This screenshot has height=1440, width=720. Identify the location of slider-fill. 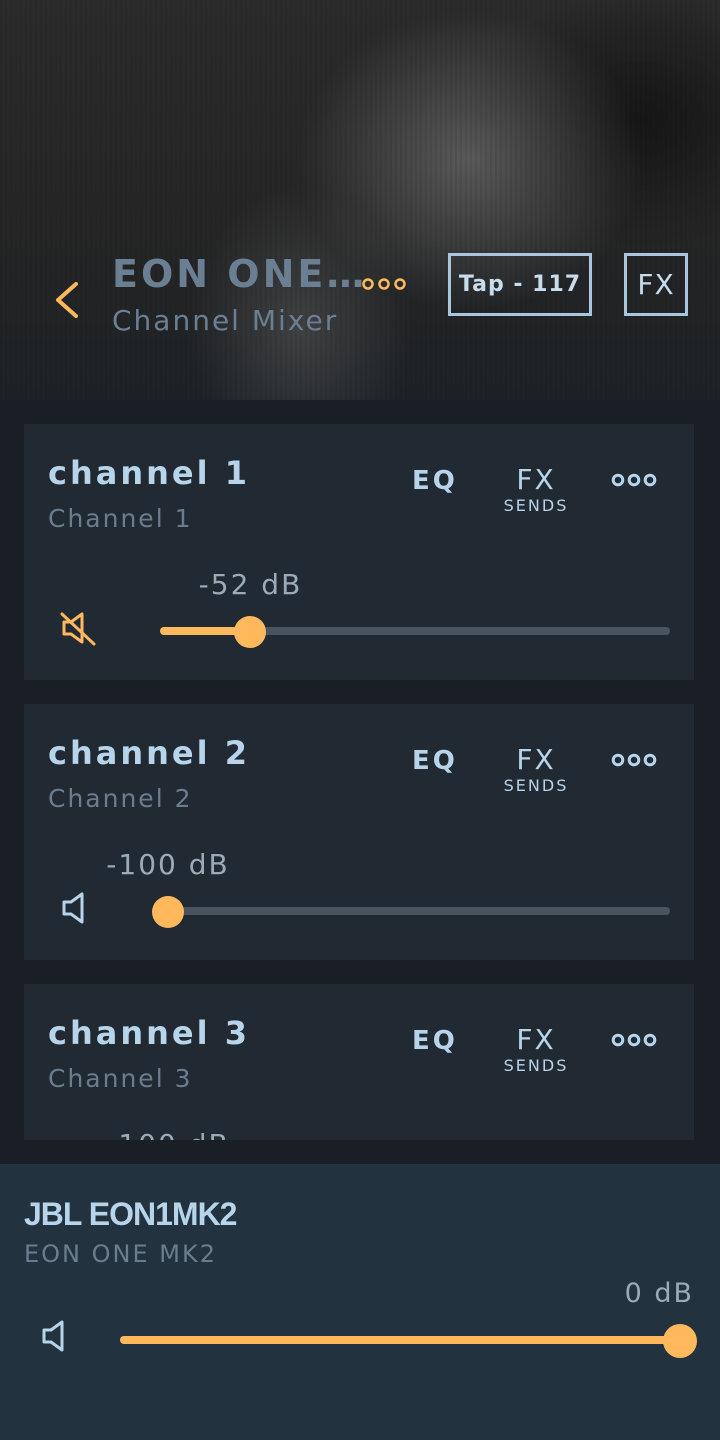
(400, 1340).